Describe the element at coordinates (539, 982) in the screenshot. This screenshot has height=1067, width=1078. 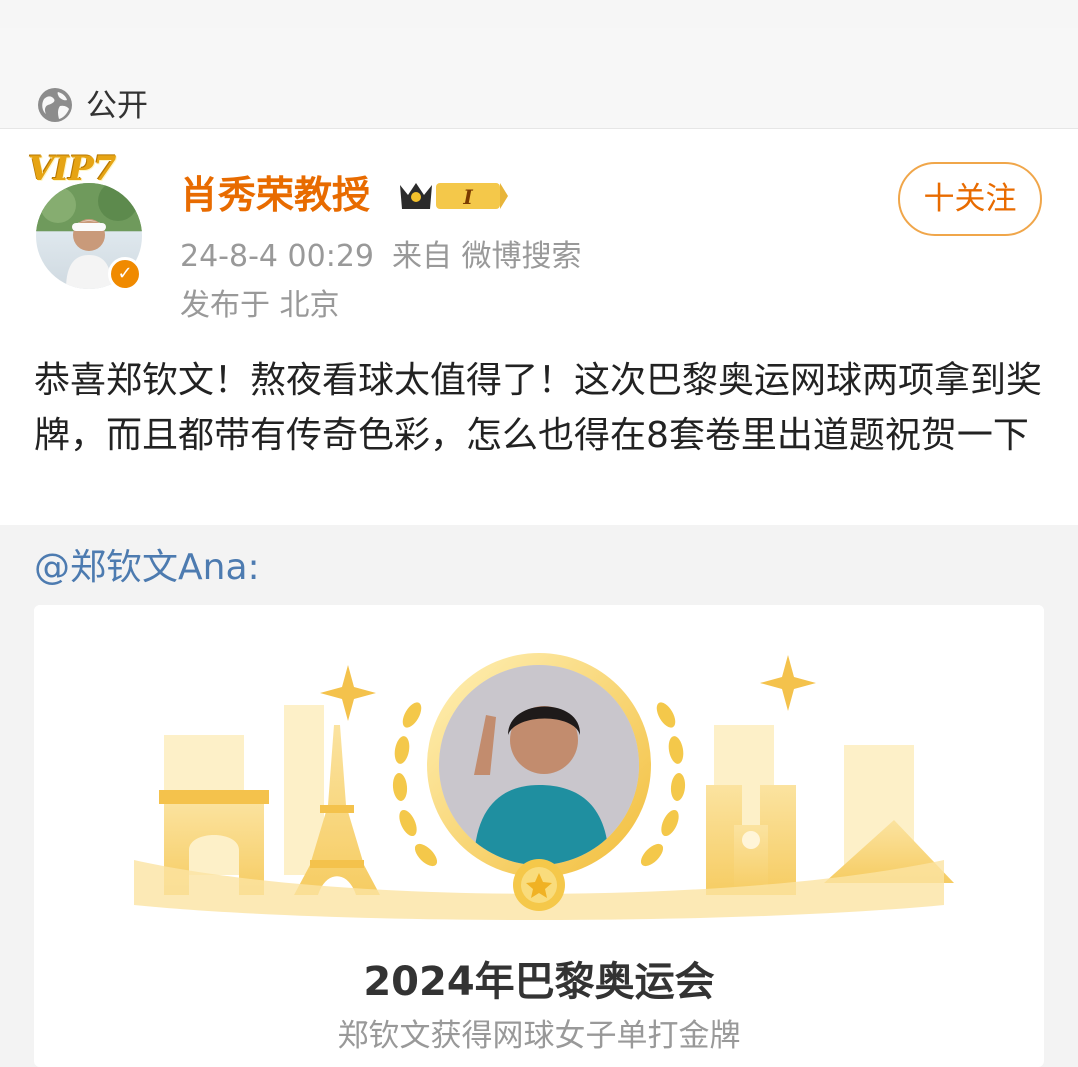
I see `card-title: 2024年巴黎奥运会` at that location.